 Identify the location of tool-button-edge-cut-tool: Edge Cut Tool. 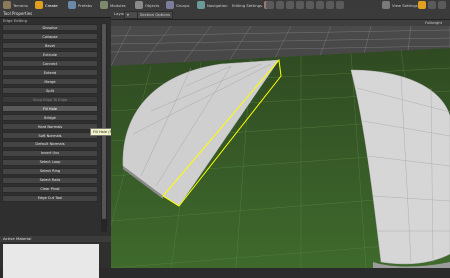
(50, 198).